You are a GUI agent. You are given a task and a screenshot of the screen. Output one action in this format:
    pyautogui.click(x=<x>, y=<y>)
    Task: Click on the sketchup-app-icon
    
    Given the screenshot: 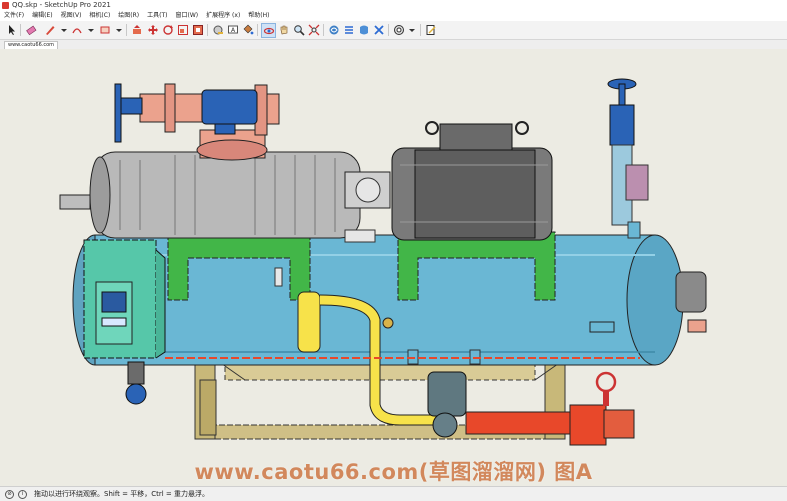 What is the action you would take?
    pyautogui.click(x=5, y=5)
    